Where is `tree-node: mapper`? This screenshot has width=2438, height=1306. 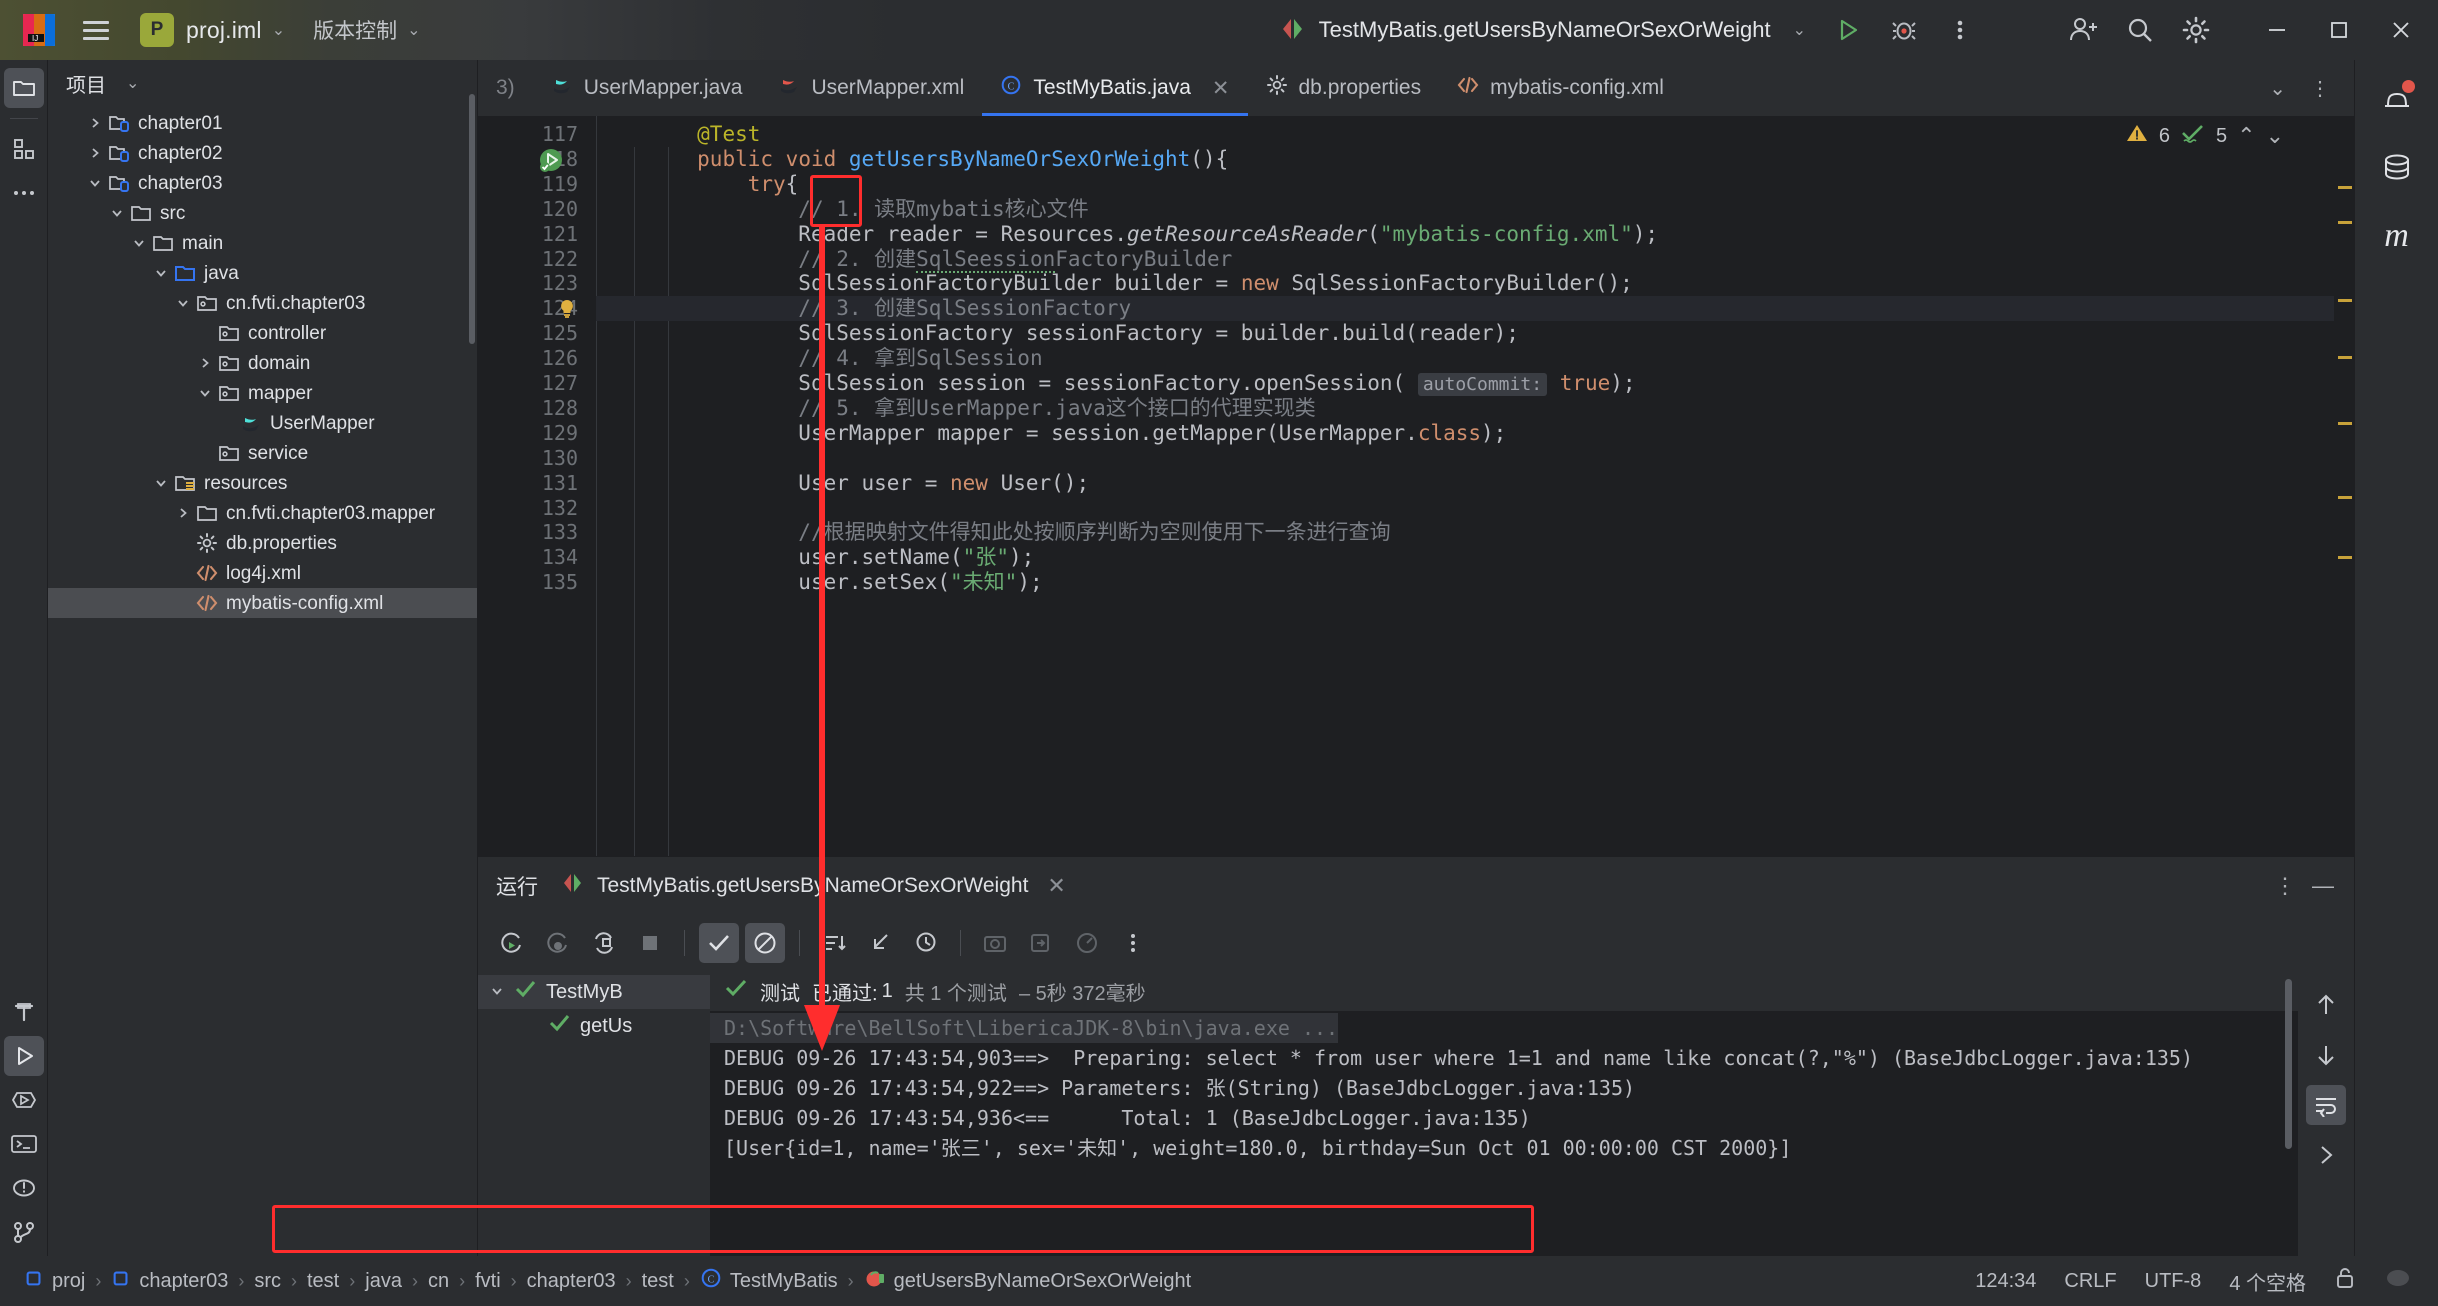 tree-node: mapper is located at coordinates (262, 393).